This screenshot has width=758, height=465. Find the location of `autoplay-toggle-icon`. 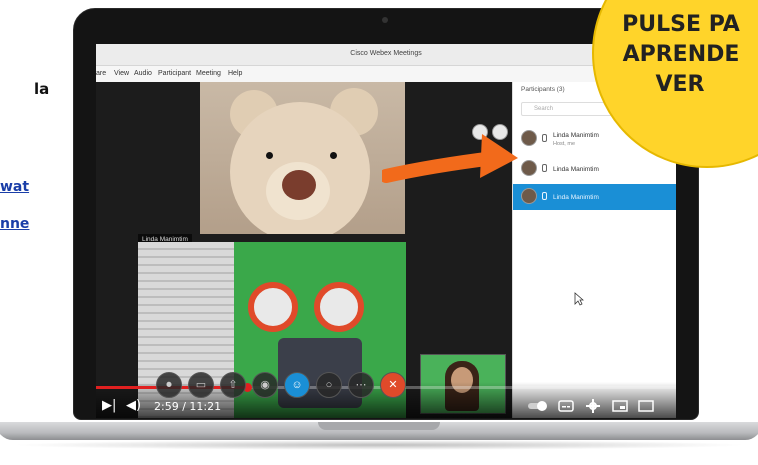

autoplay-toggle-icon is located at coordinates (538, 406).